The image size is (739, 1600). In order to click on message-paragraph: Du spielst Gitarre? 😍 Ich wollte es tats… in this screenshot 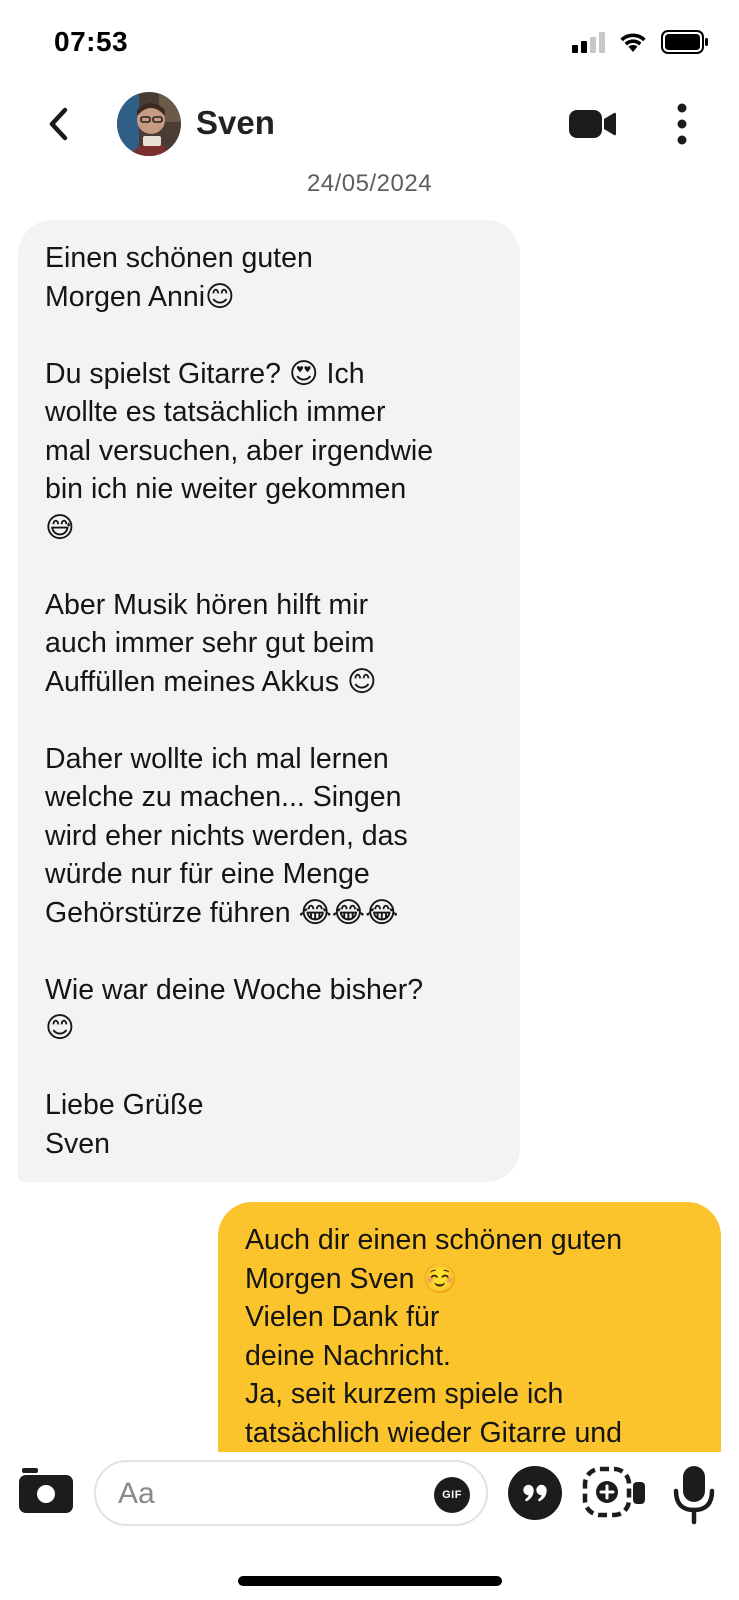, I will do `click(239, 450)`.